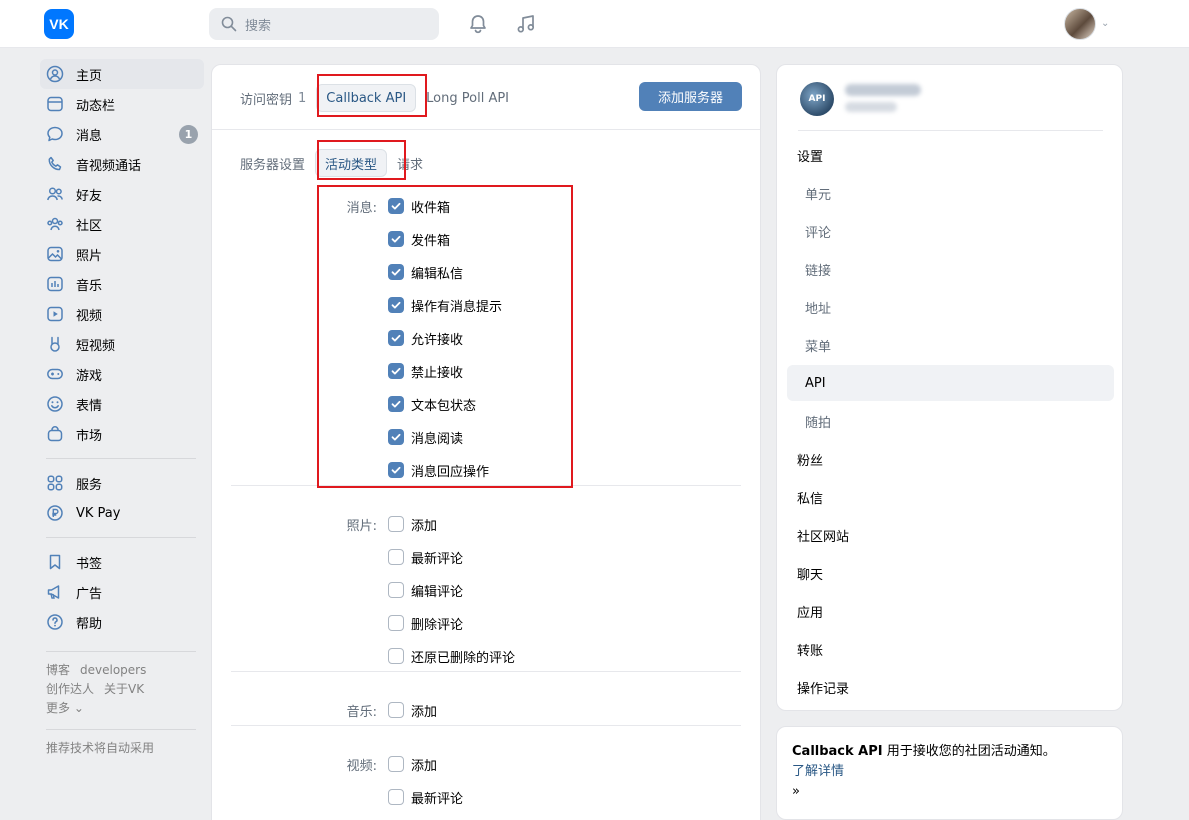 This screenshot has width=1189, height=820. Describe the element at coordinates (950, 383) in the screenshot. I see `settings-menu-item: API` at that location.